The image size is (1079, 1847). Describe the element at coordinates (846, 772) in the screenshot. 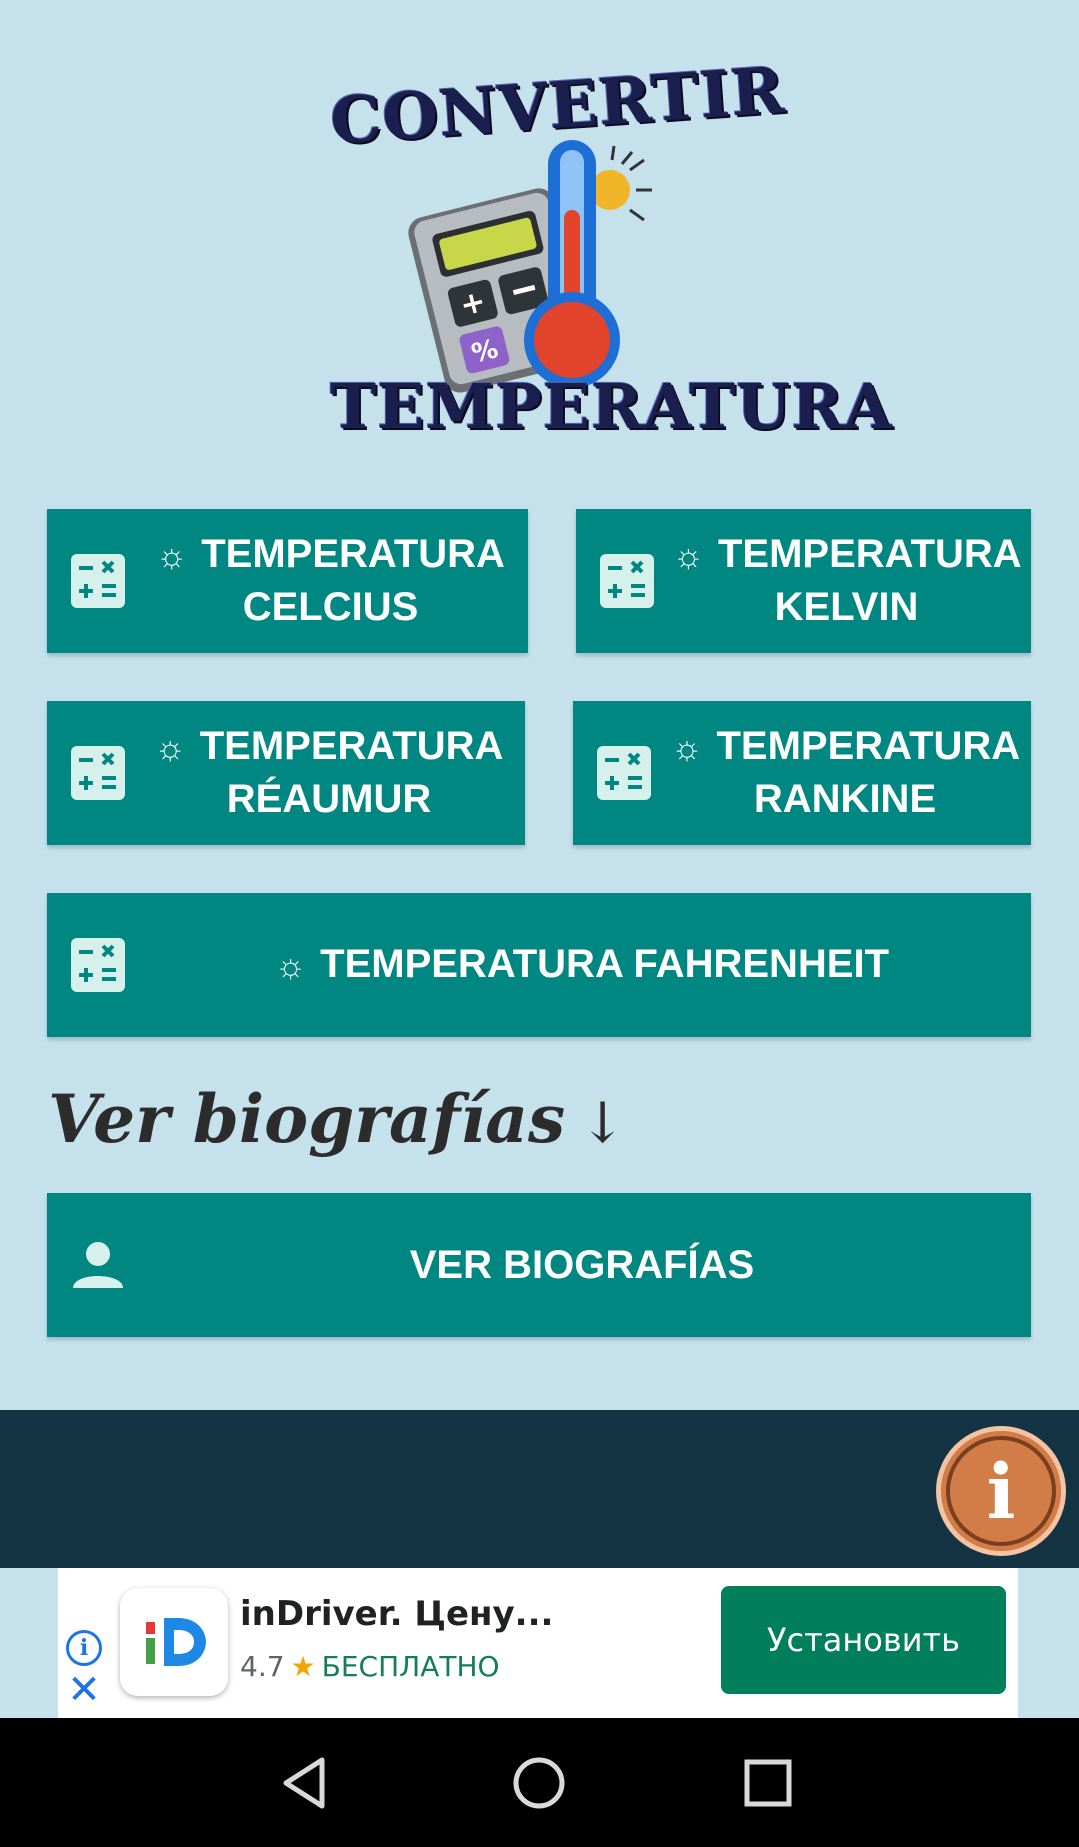

I see `rankine-button-label: ☼ TEMPERATURA RANKINE` at that location.